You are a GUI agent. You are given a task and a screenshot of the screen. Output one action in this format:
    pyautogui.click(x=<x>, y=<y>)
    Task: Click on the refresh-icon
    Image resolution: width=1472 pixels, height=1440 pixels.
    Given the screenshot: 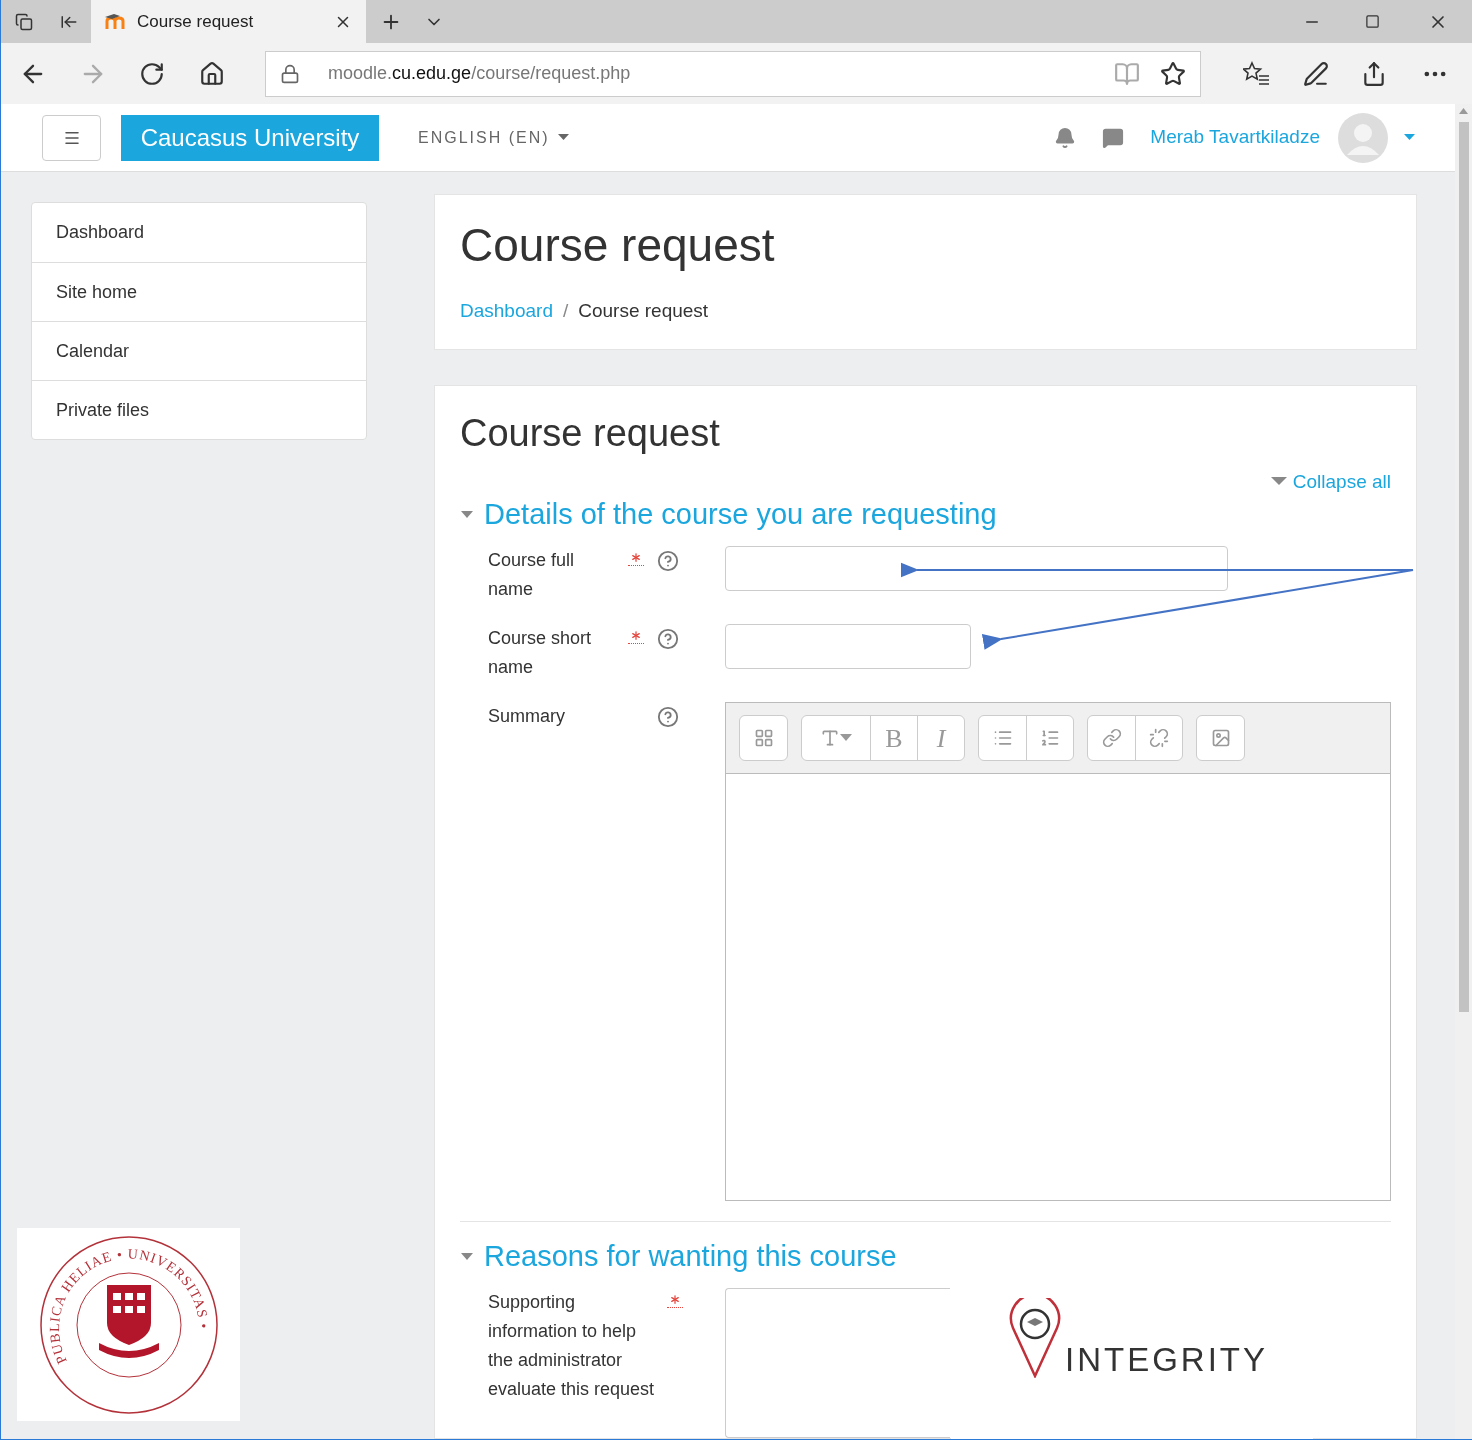 What is the action you would take?
    pyautogui.click(x=152, y=73)
    